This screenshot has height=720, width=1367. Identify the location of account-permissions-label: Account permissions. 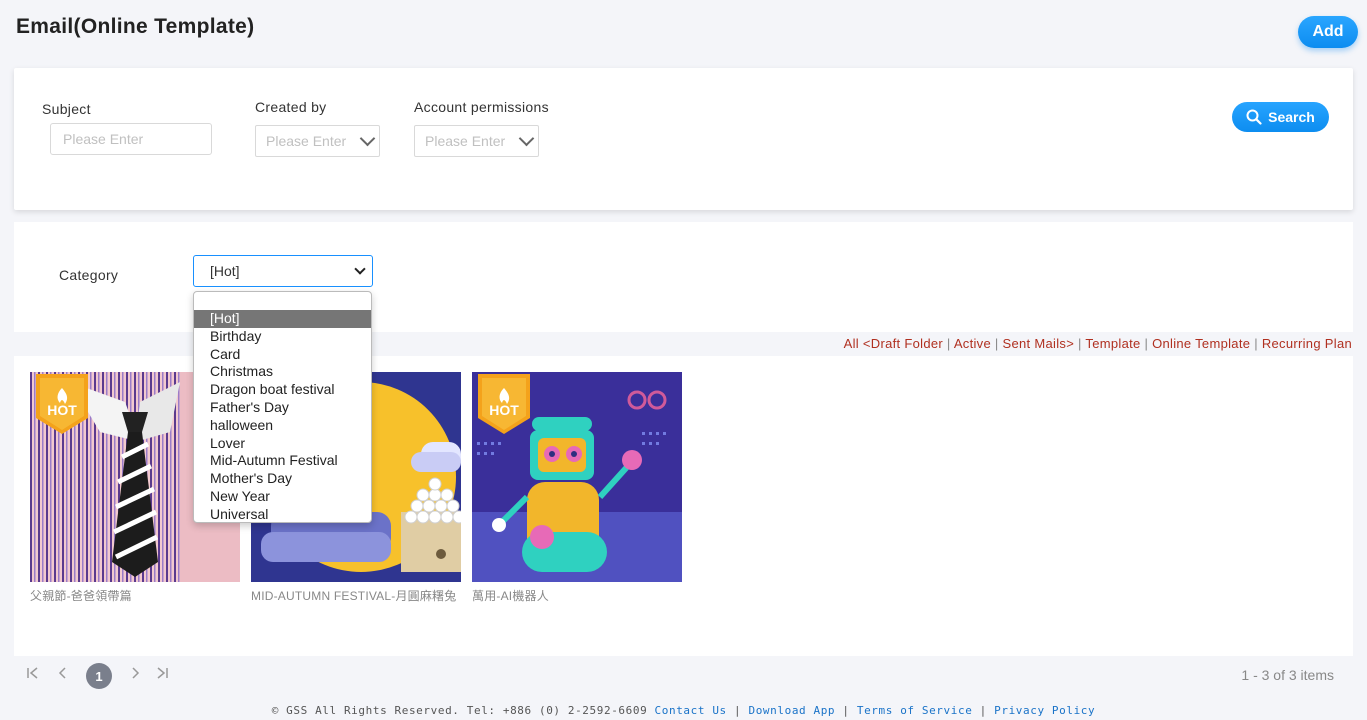
(481, 107).